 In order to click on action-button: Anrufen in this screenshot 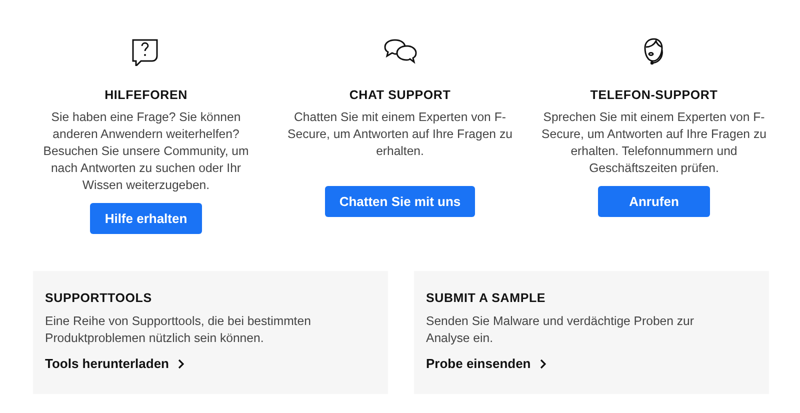, I will do `click(654, 201)`.